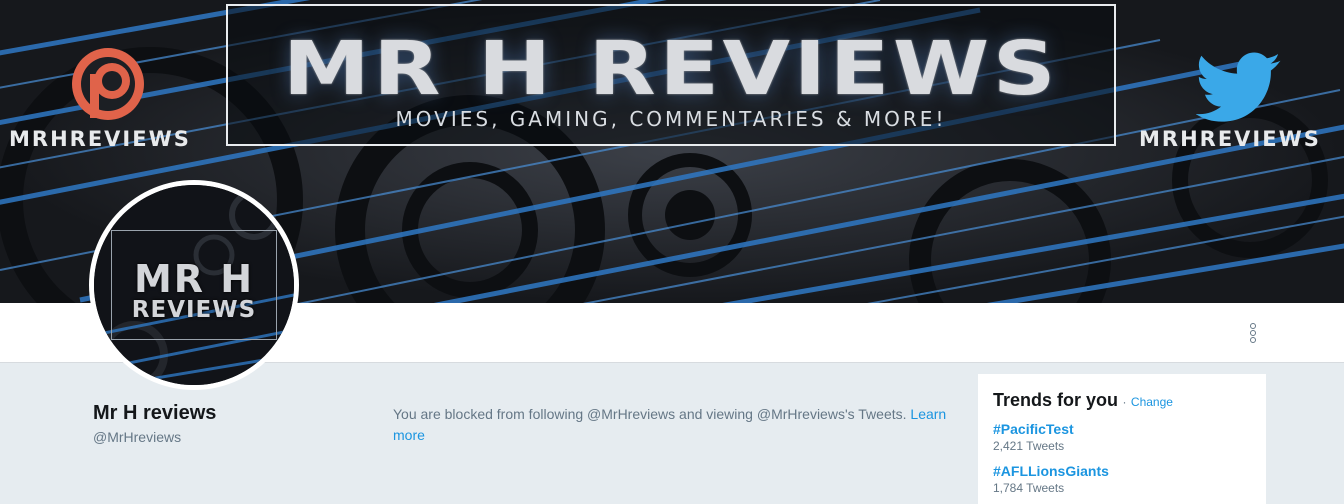 This screenshot has height=504, width=1344. I want to click on trends-header: Trends for you · Change, so click(1122, 400).